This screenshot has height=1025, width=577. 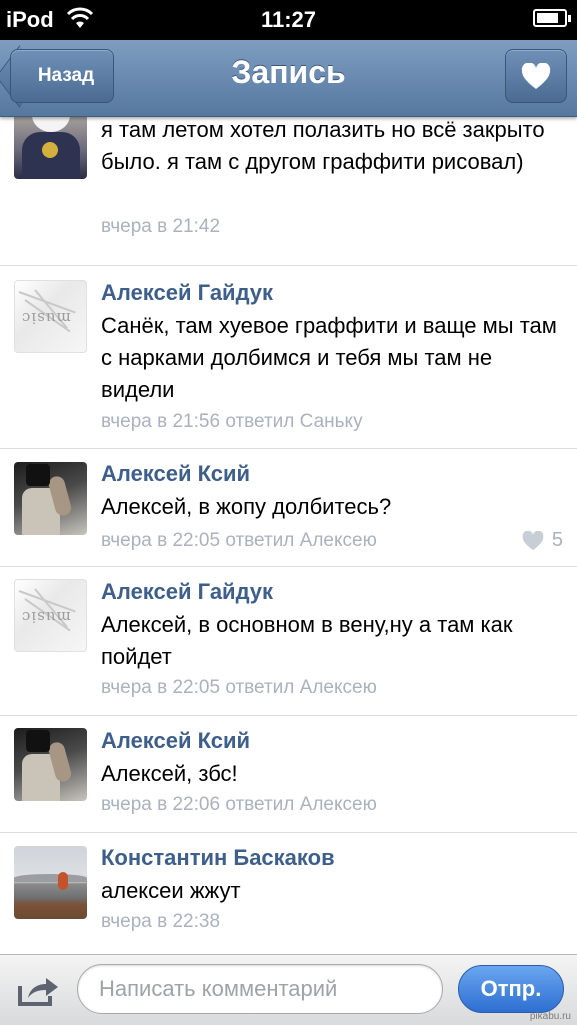 I want to click on clock: 11:27, so click(x=288, y=19).